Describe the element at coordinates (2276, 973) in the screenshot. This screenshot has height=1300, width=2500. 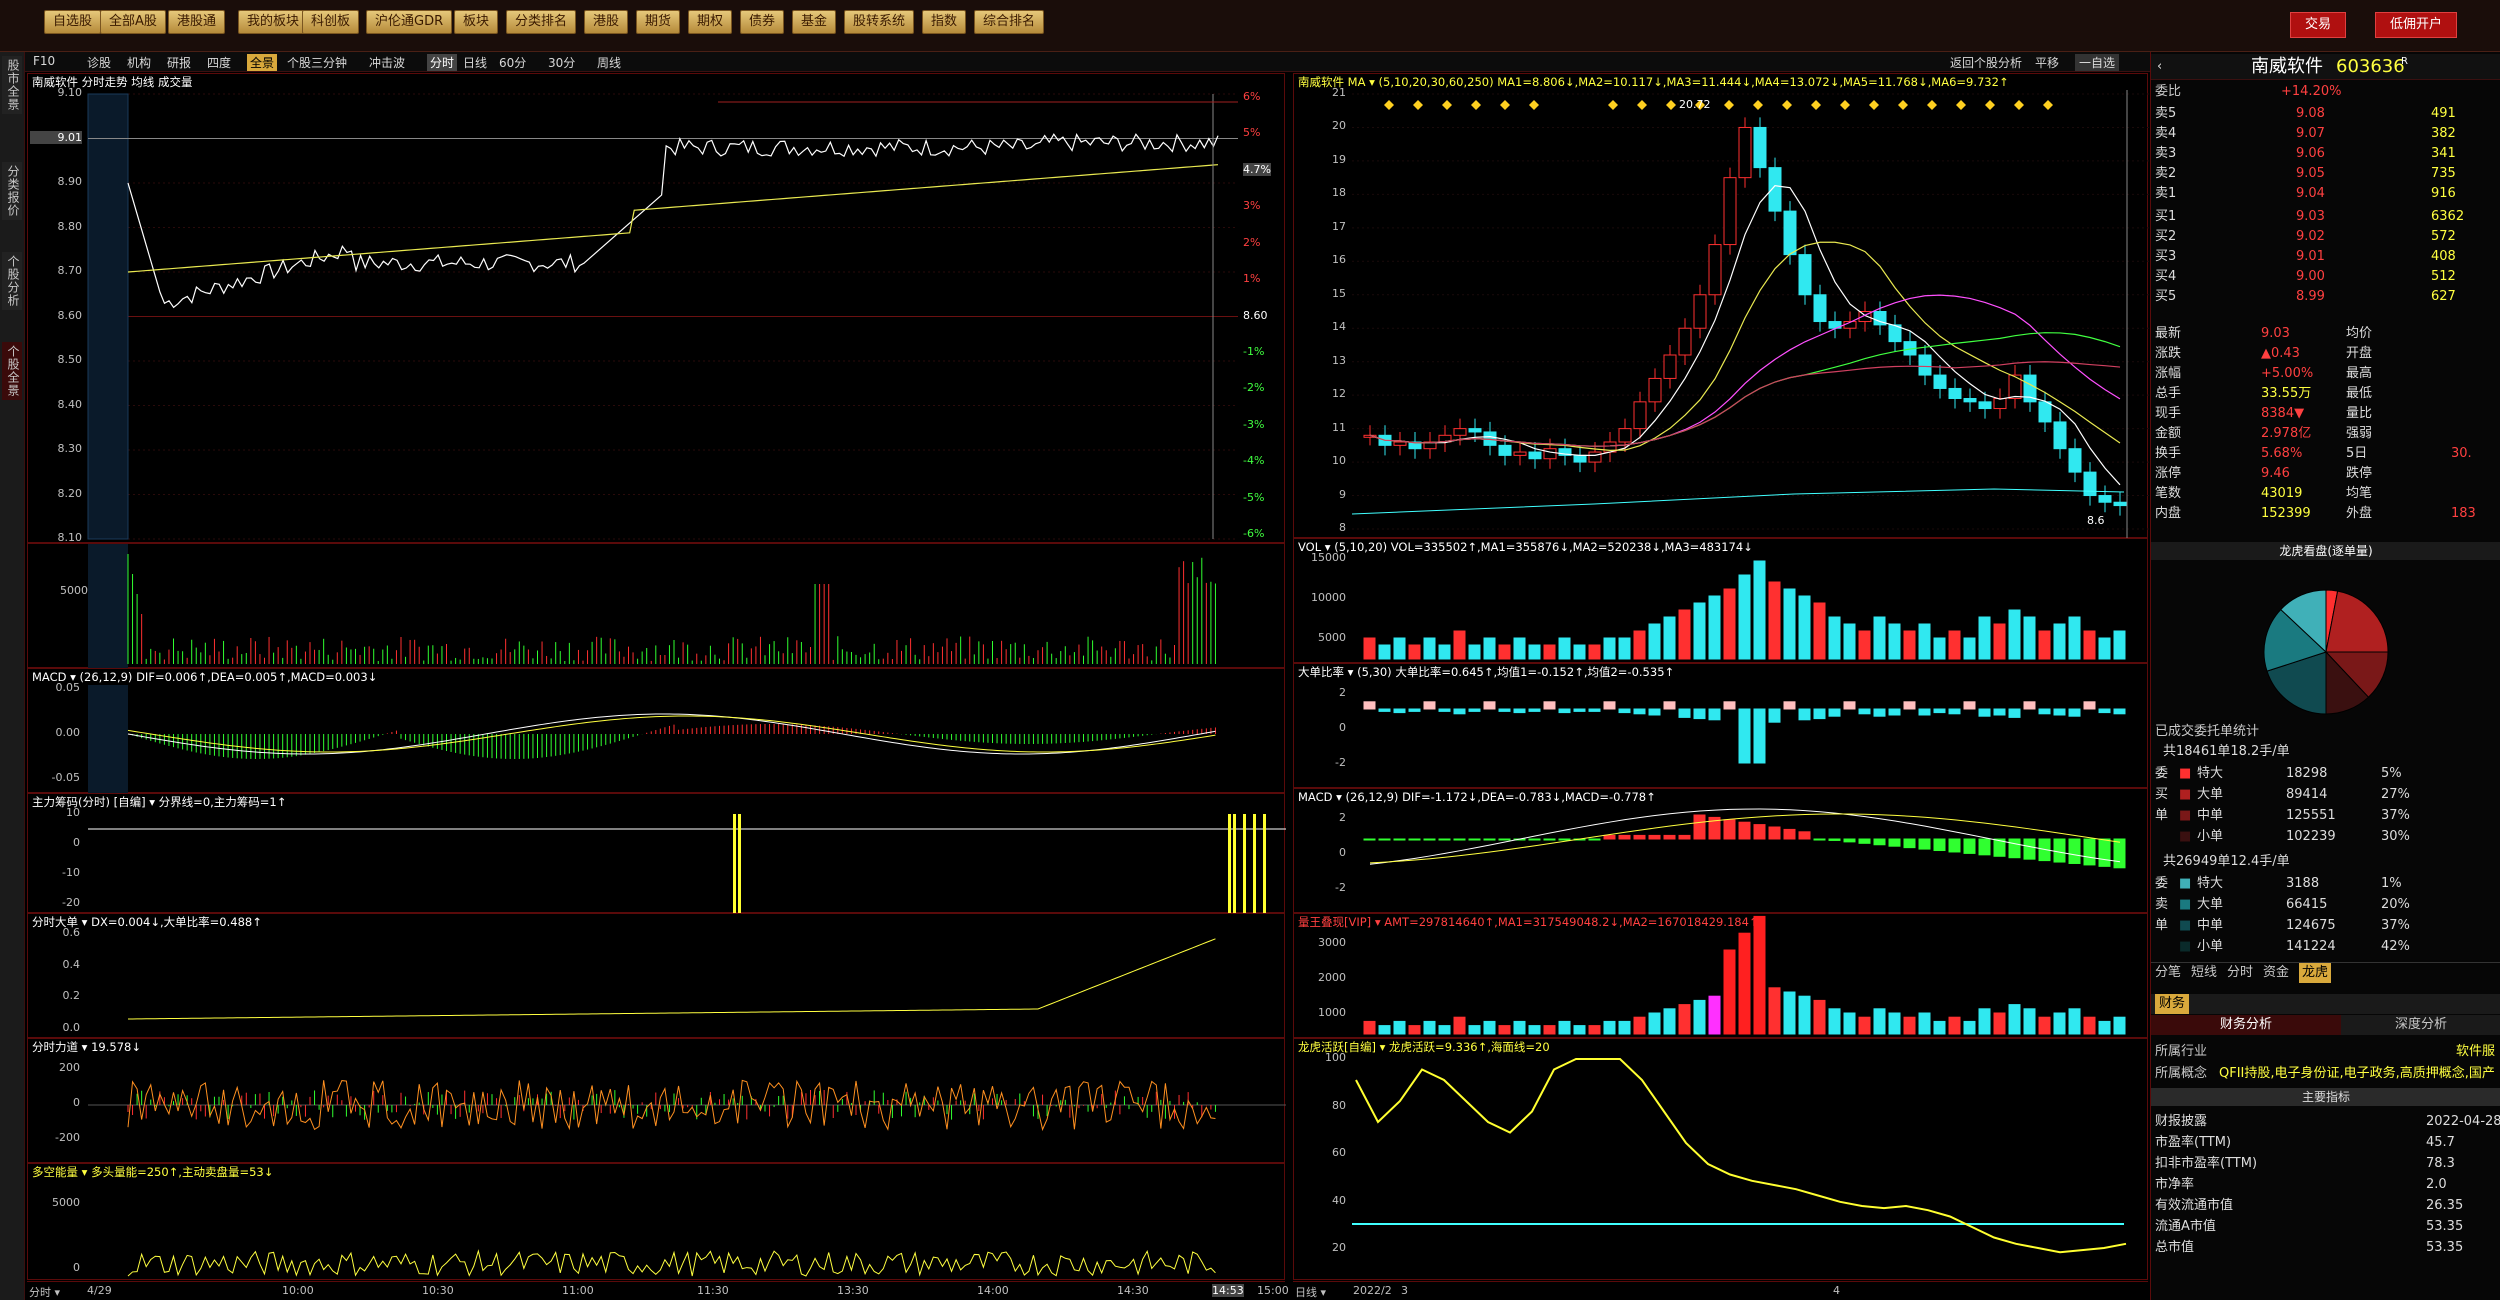
I see `tab-资金: 资金` at that location.